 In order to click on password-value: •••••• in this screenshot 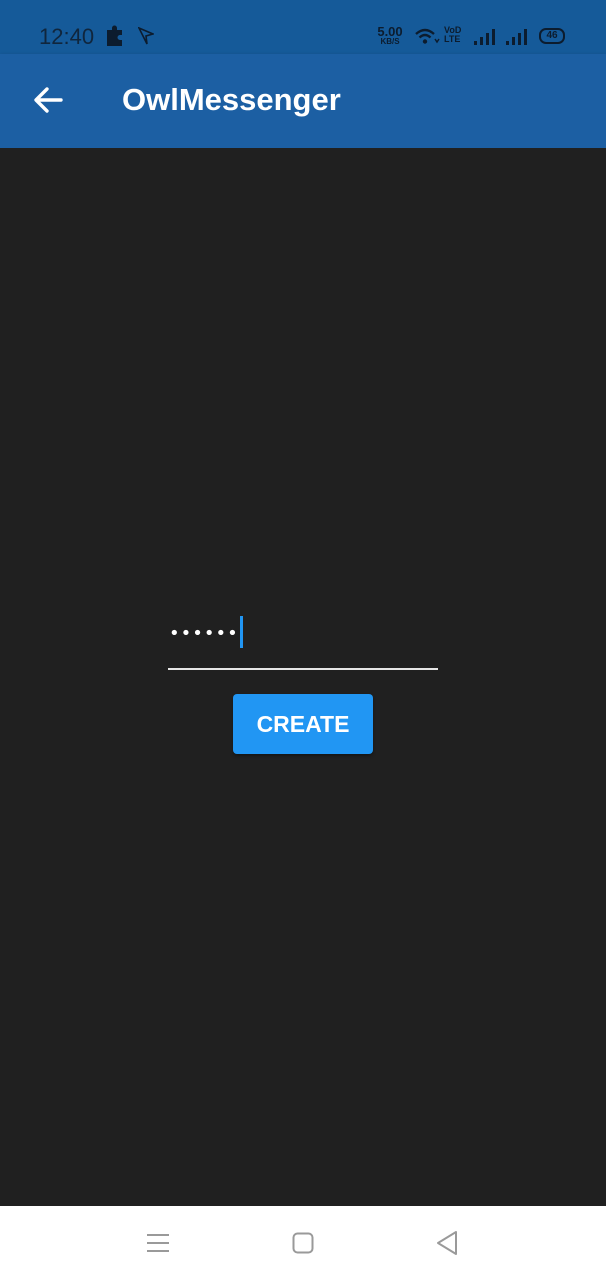, I will do `click(206, 633)`.